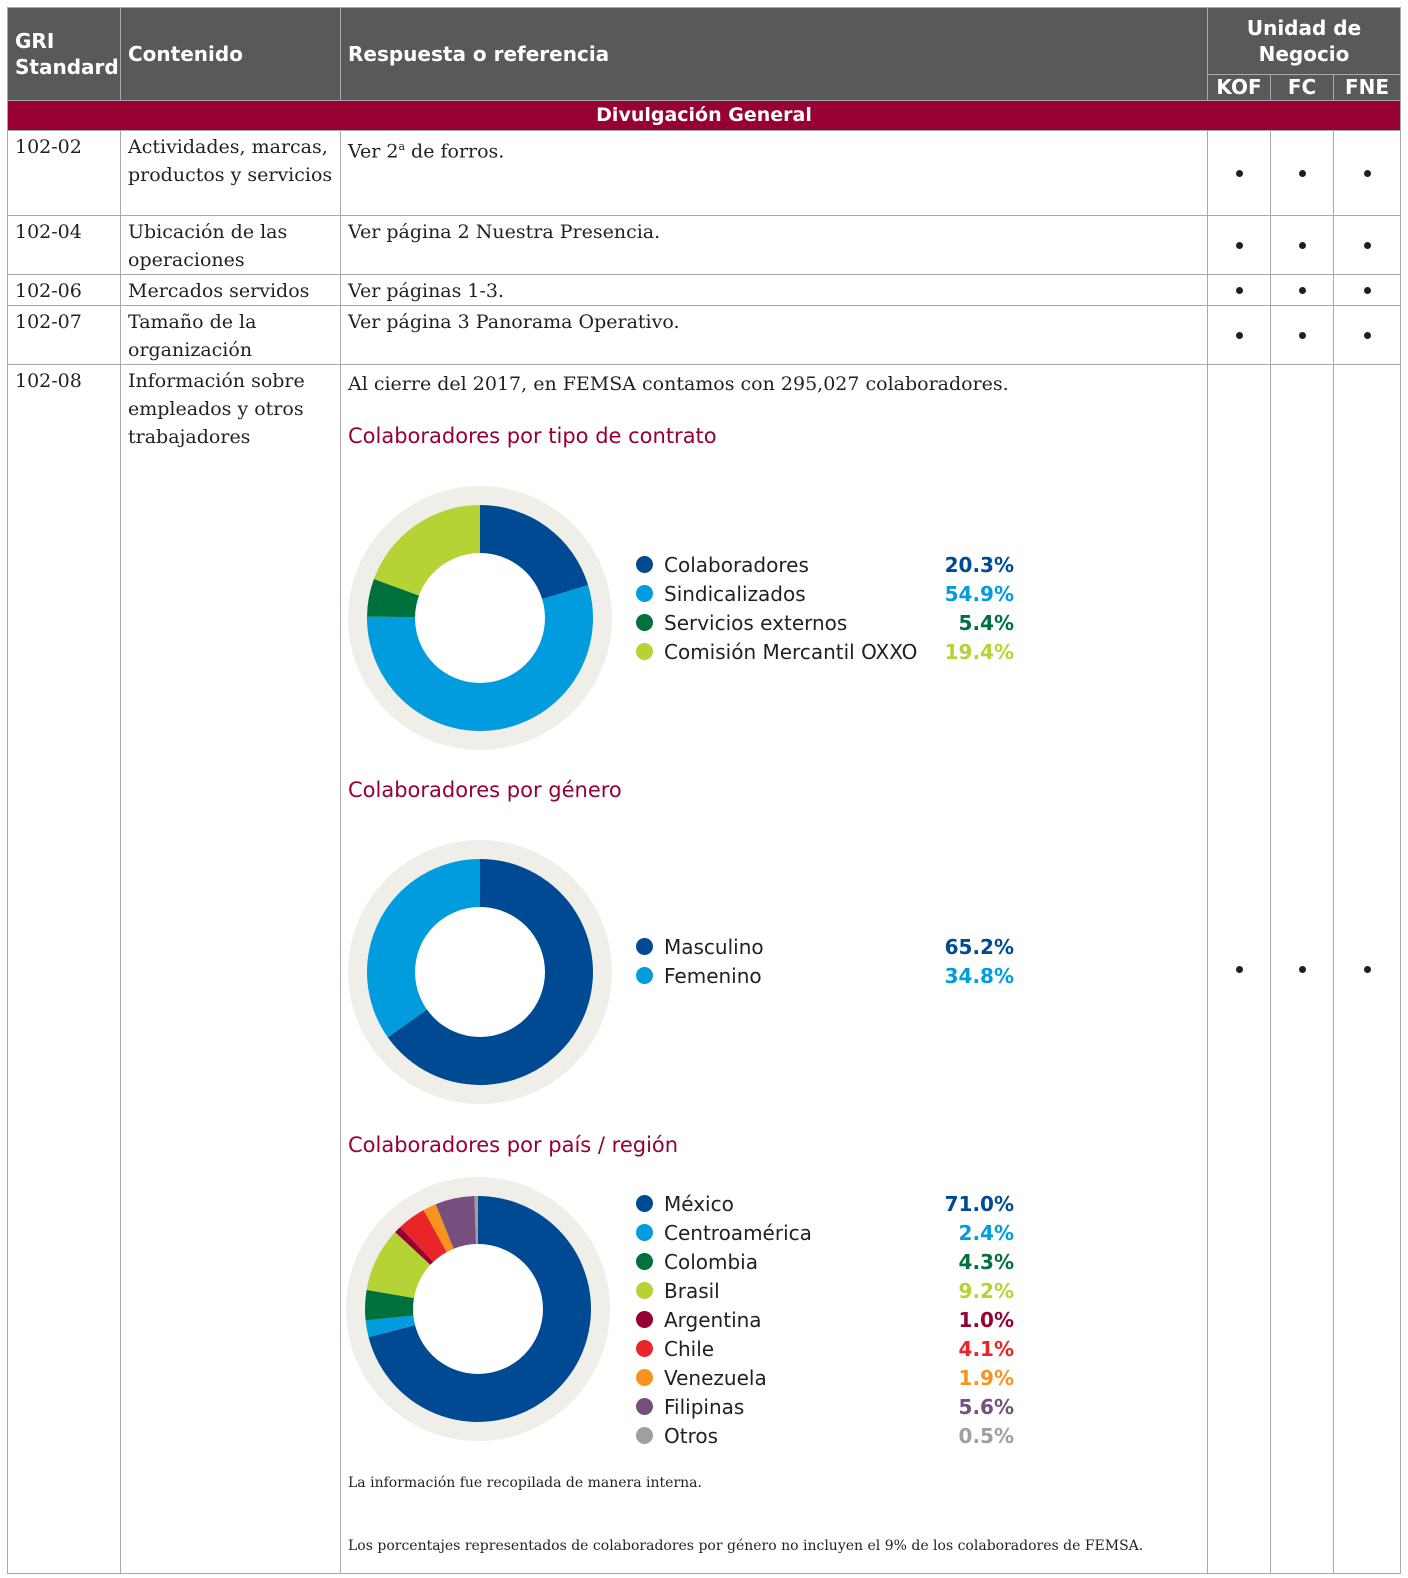 The width and height of the screenshot is (1408, 1578). Describe the element at coordinates (825, 1406) in the screenshot. I see `legend-item: Filipinas 5.6%` at that location.